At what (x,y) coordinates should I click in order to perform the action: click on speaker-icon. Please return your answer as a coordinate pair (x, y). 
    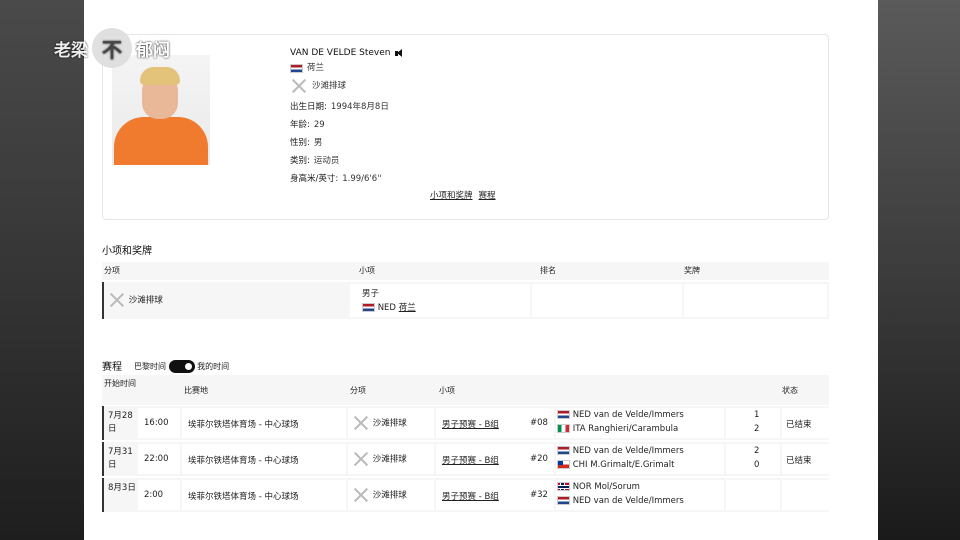
    Looking at the image, I should click on (398, 53).